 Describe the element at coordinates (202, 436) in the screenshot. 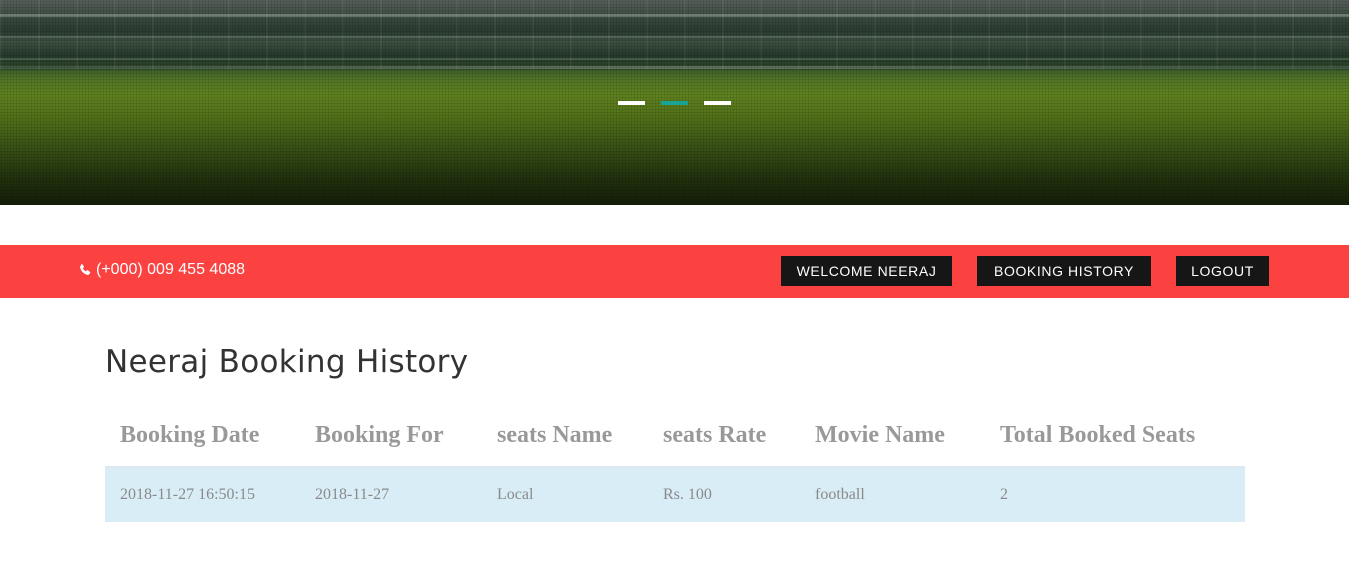

I see `column-header-booking-date: Booking Date` at that location.